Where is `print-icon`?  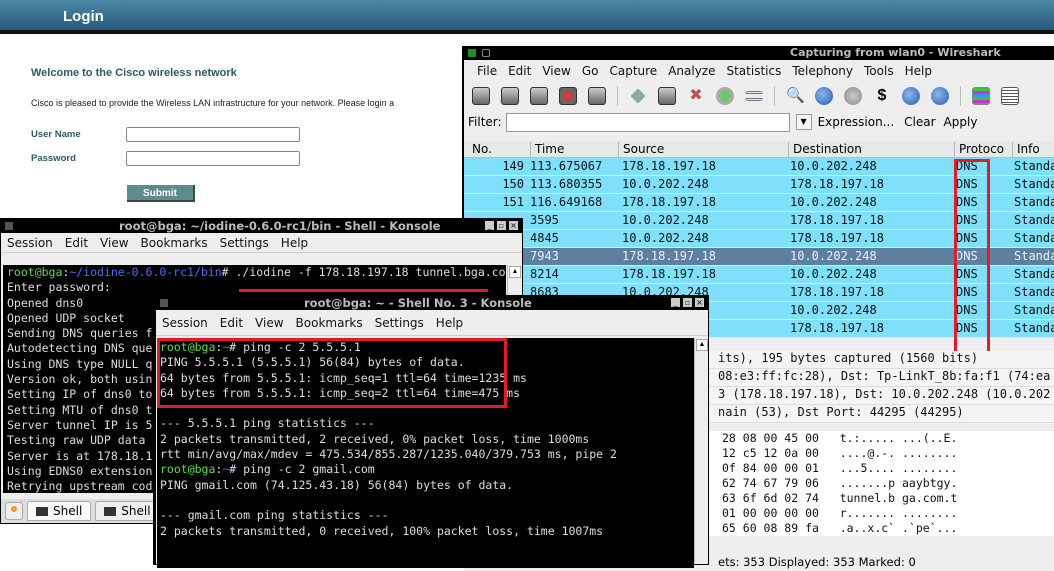 print-icon is located at coordinates (754, 96).